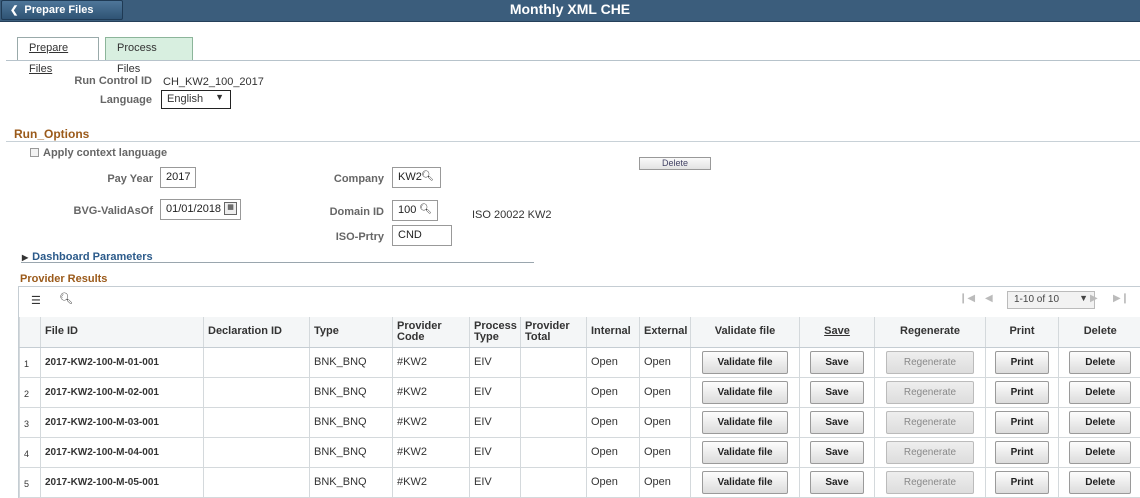  Describe the element at coordinates (967, 298) in the screenshot. I see `first-page-icon: ❙◀` at that location.